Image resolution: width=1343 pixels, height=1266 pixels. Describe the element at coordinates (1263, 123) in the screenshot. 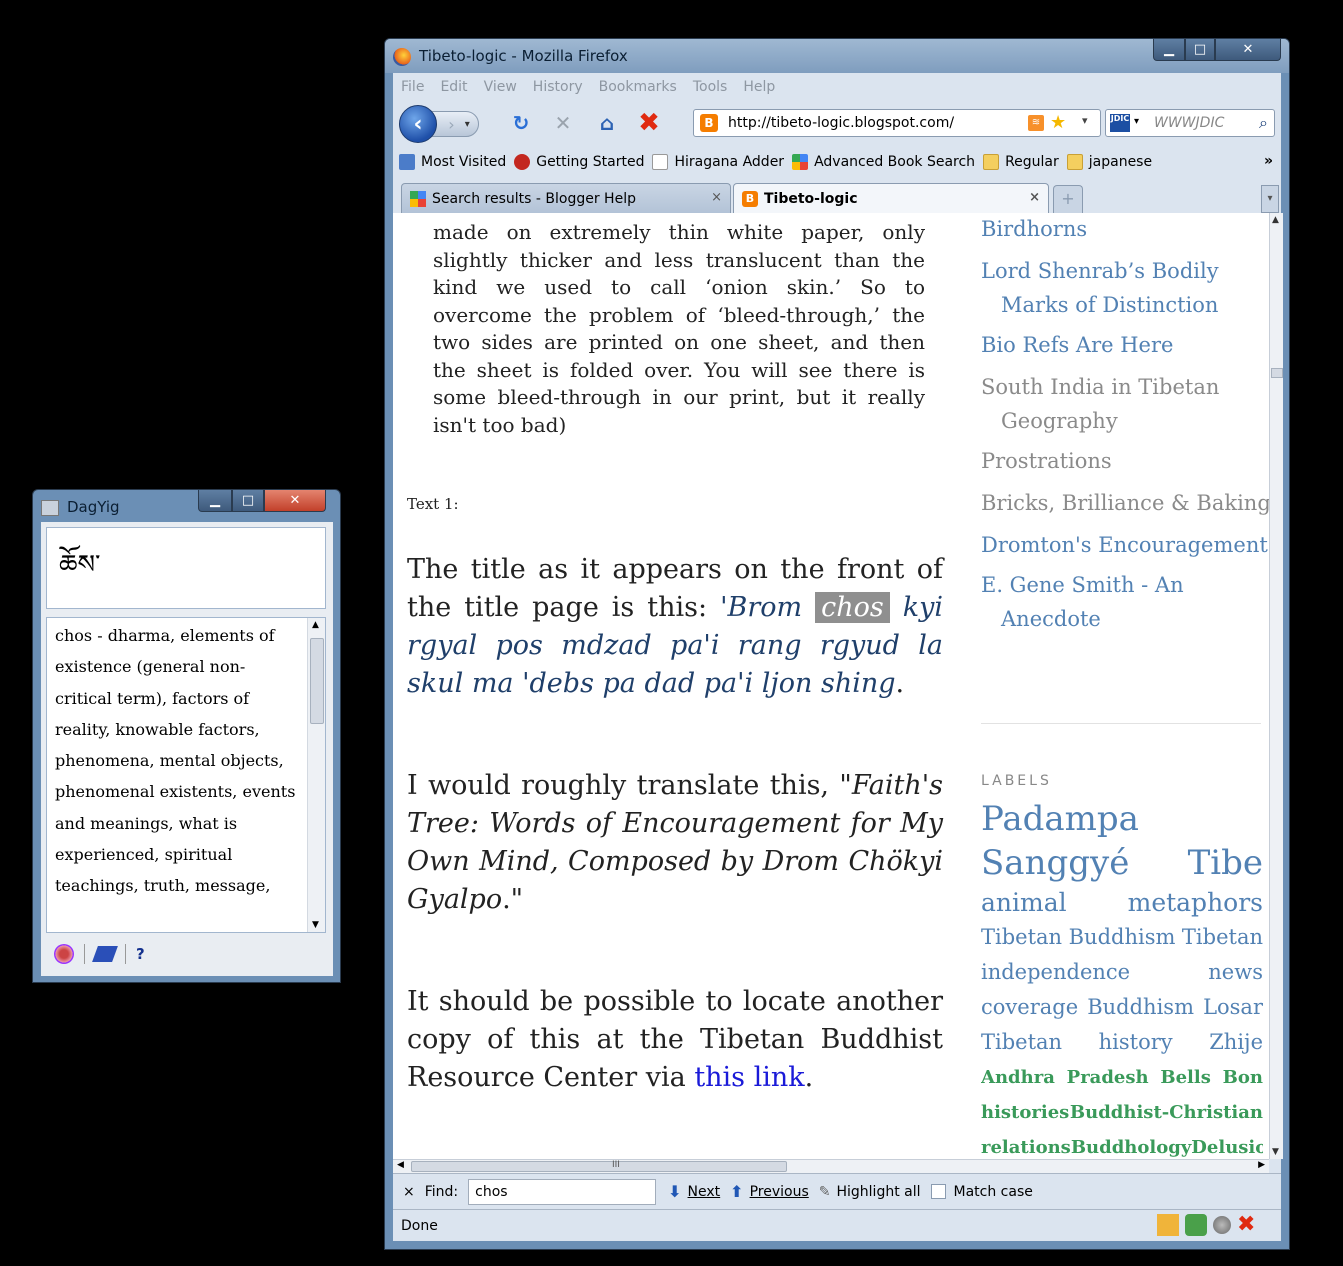

I see `search-icon: ⌕` at that location.